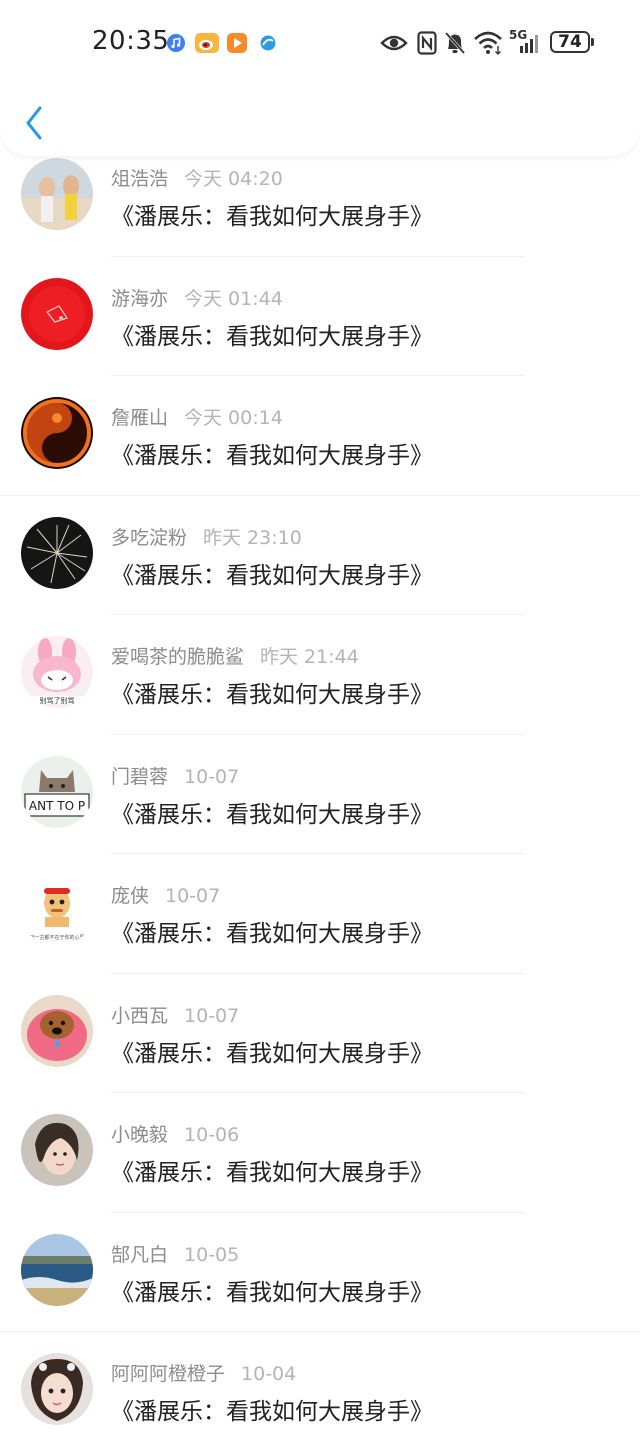 Image resolution: width=640 pixels, height=1452 pixels. Describe the element at coordinates (57, 700) in the screenshot. I see `svg-text: 别骂了别骂` at that location.